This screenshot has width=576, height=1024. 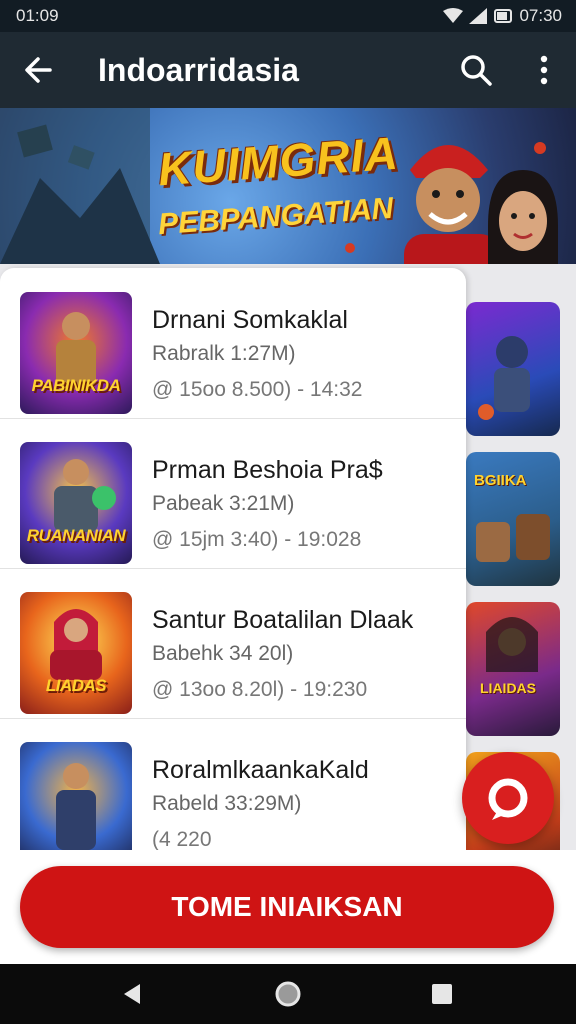 I want to click on status-icons: 07:30, so click(x=502, y=16).